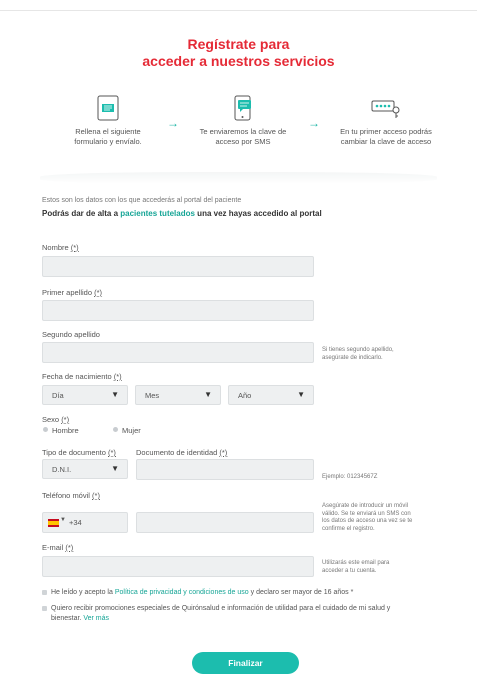 The height and width of the screenshot is (695, 477). Describe the element at coordinates (301, 592) in the screenshot. I see `privacy-consent-text: y declaro ser mayor de 16 años *` at that location.